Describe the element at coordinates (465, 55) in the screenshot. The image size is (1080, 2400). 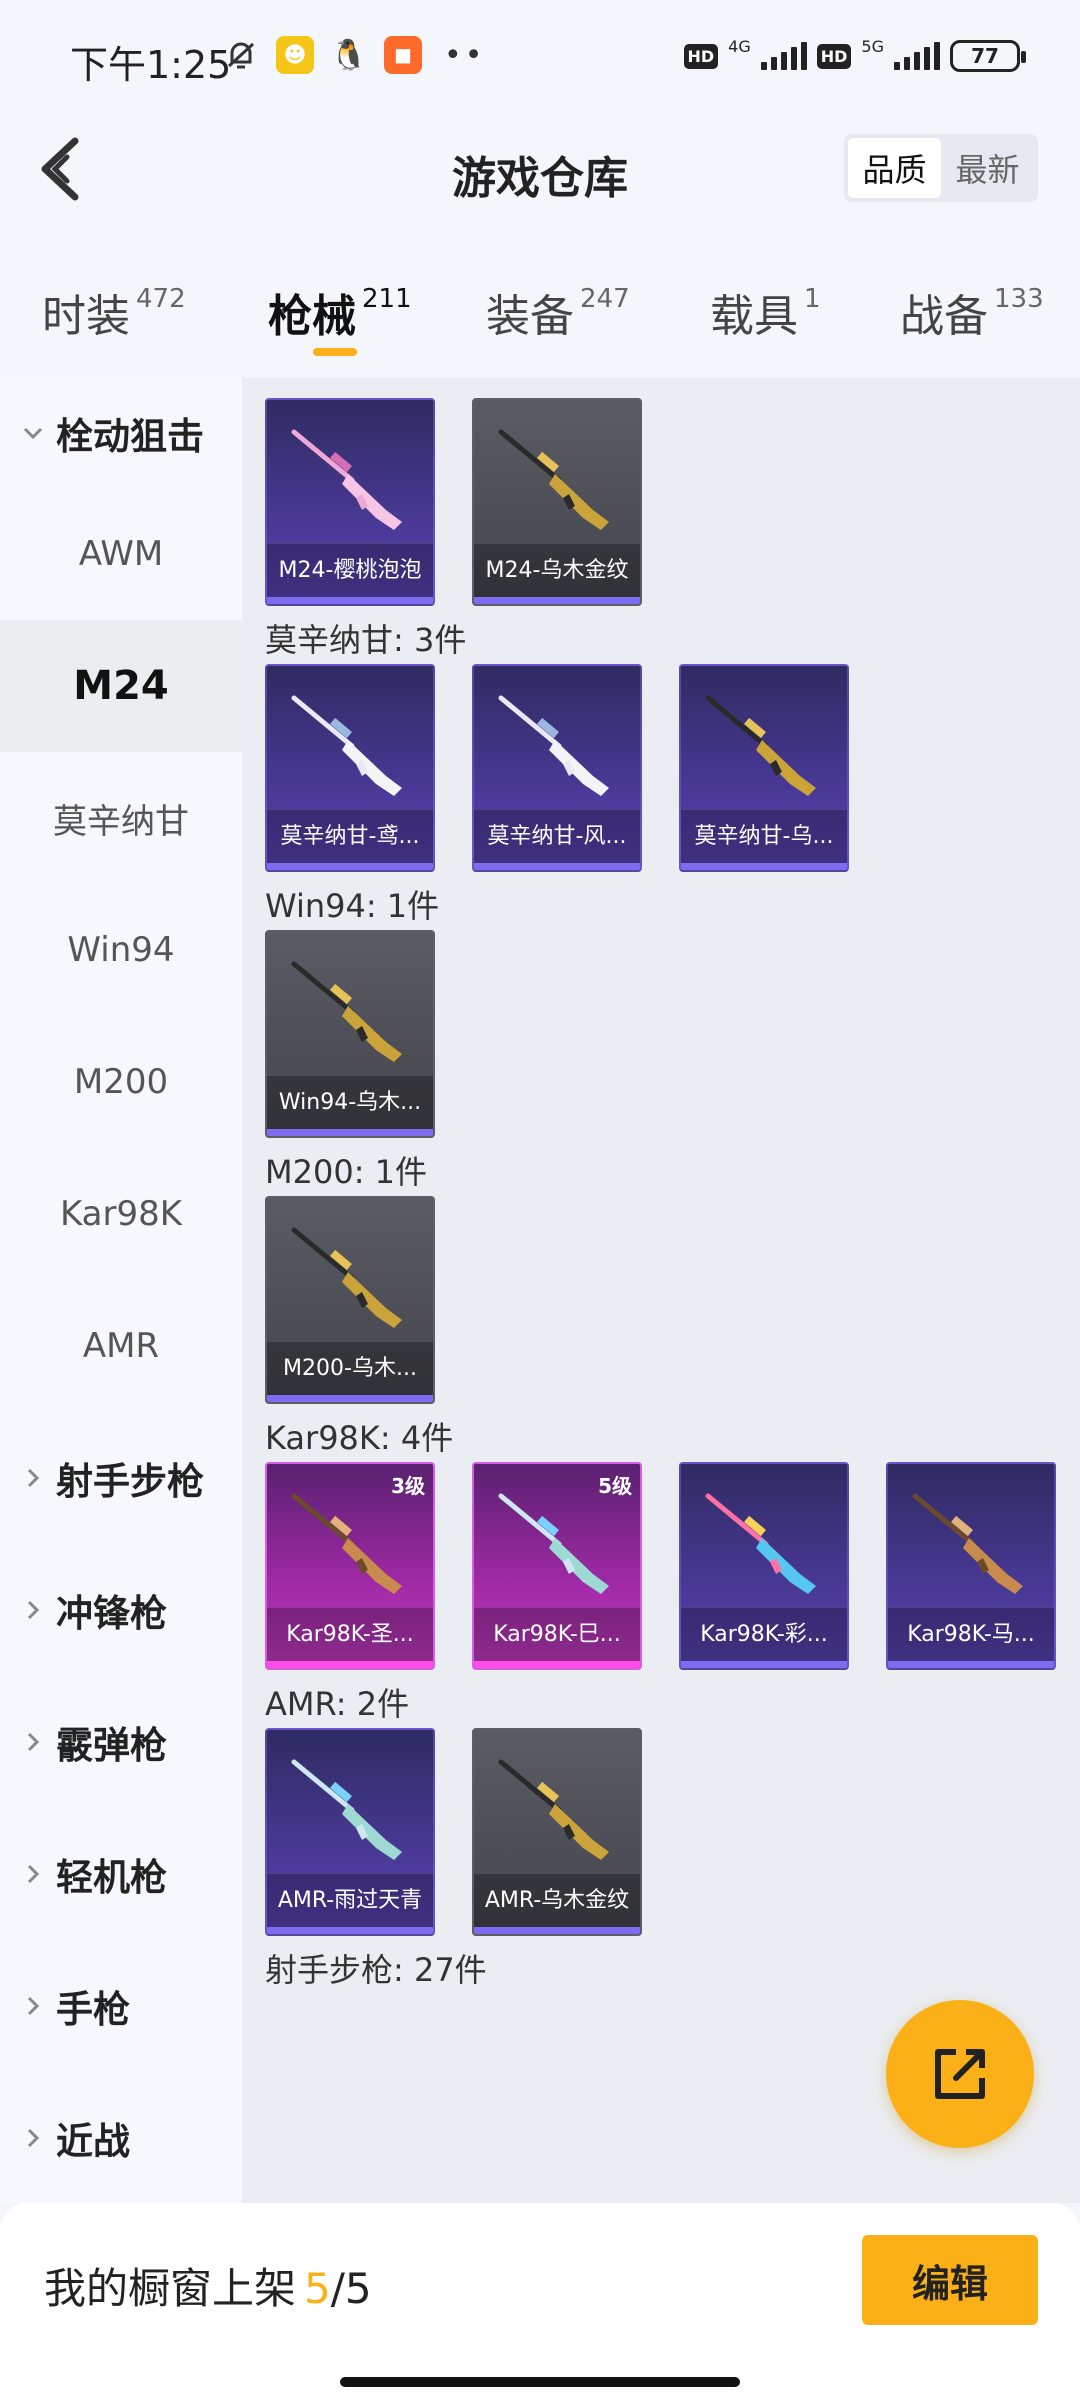
I see `more-notifications-icon: ••` at that location.